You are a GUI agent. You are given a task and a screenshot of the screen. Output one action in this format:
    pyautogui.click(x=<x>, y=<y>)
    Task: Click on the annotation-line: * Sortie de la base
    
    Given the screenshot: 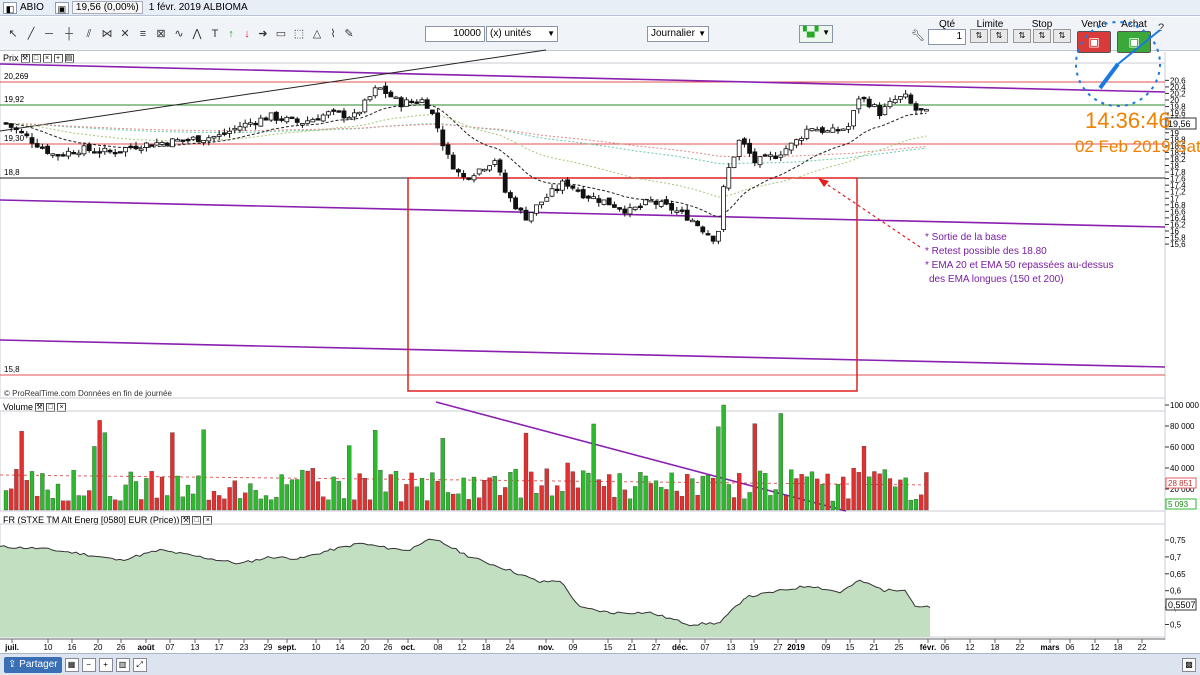 What is the action you would take?
    pyautogui.click(x=966, y=237)
    